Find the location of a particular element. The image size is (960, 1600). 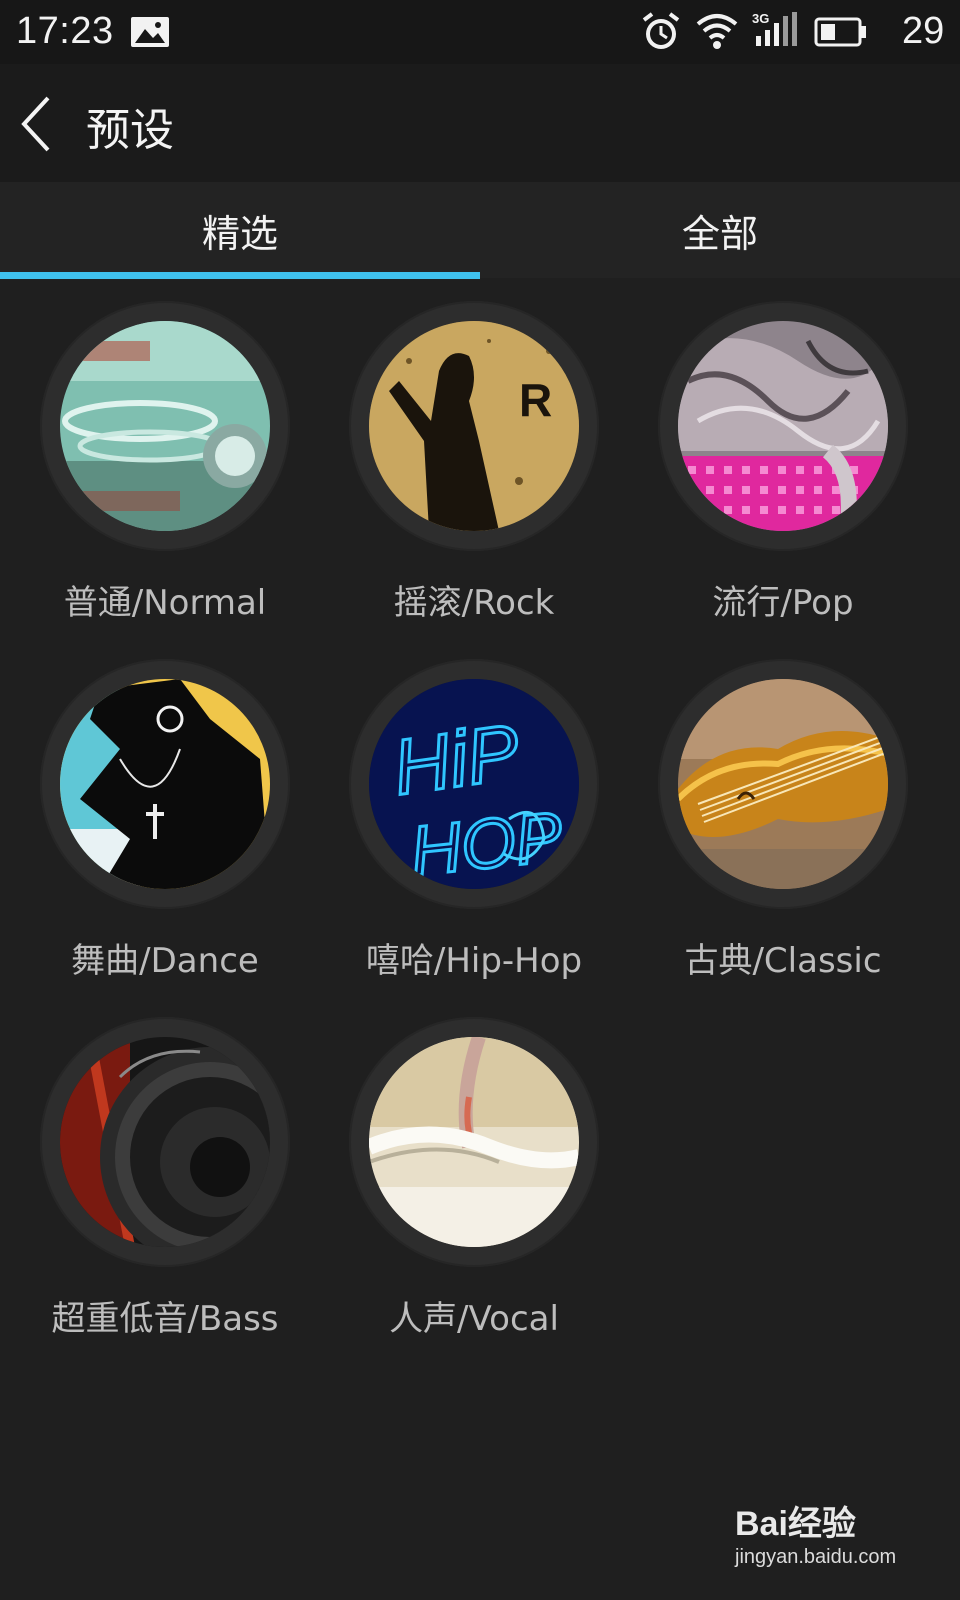

alarm-icon is located at coordinates (661, 34).